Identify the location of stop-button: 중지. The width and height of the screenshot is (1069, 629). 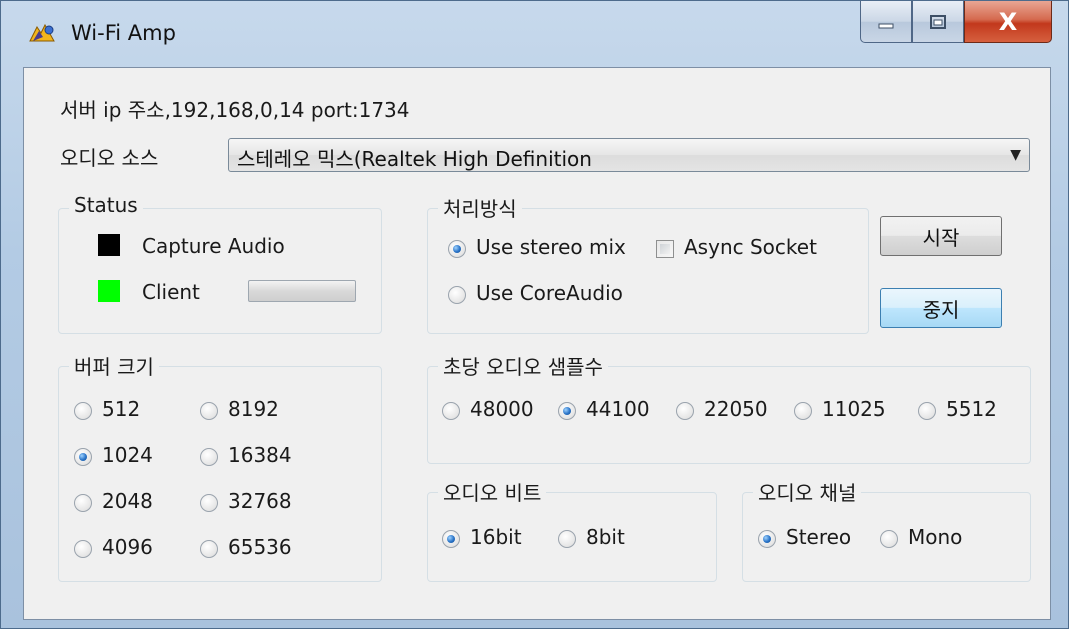
(941, 308).